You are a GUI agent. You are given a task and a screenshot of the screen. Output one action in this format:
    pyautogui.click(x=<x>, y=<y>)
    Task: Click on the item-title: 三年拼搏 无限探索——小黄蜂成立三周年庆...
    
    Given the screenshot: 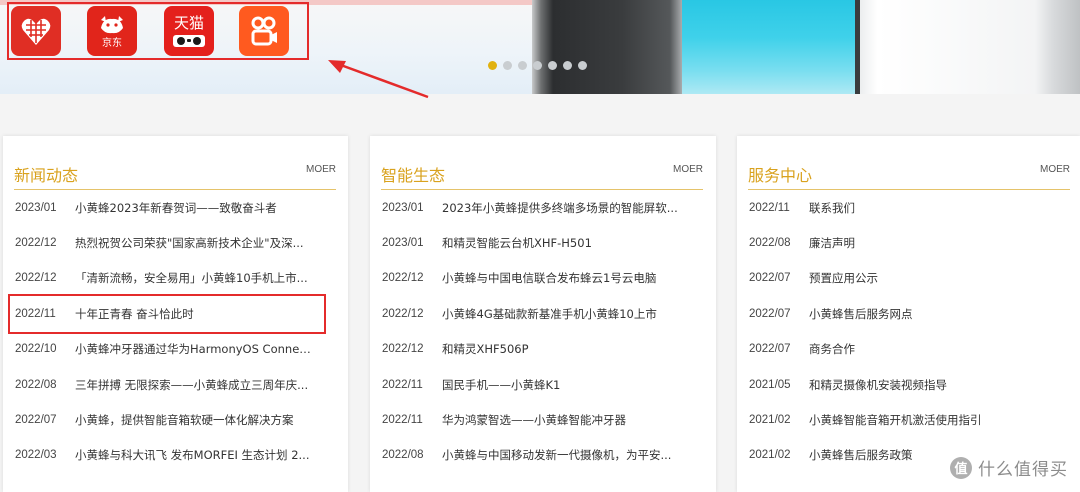 What is the action you would take?
    pyautogui.click(x=192, y=384)
    